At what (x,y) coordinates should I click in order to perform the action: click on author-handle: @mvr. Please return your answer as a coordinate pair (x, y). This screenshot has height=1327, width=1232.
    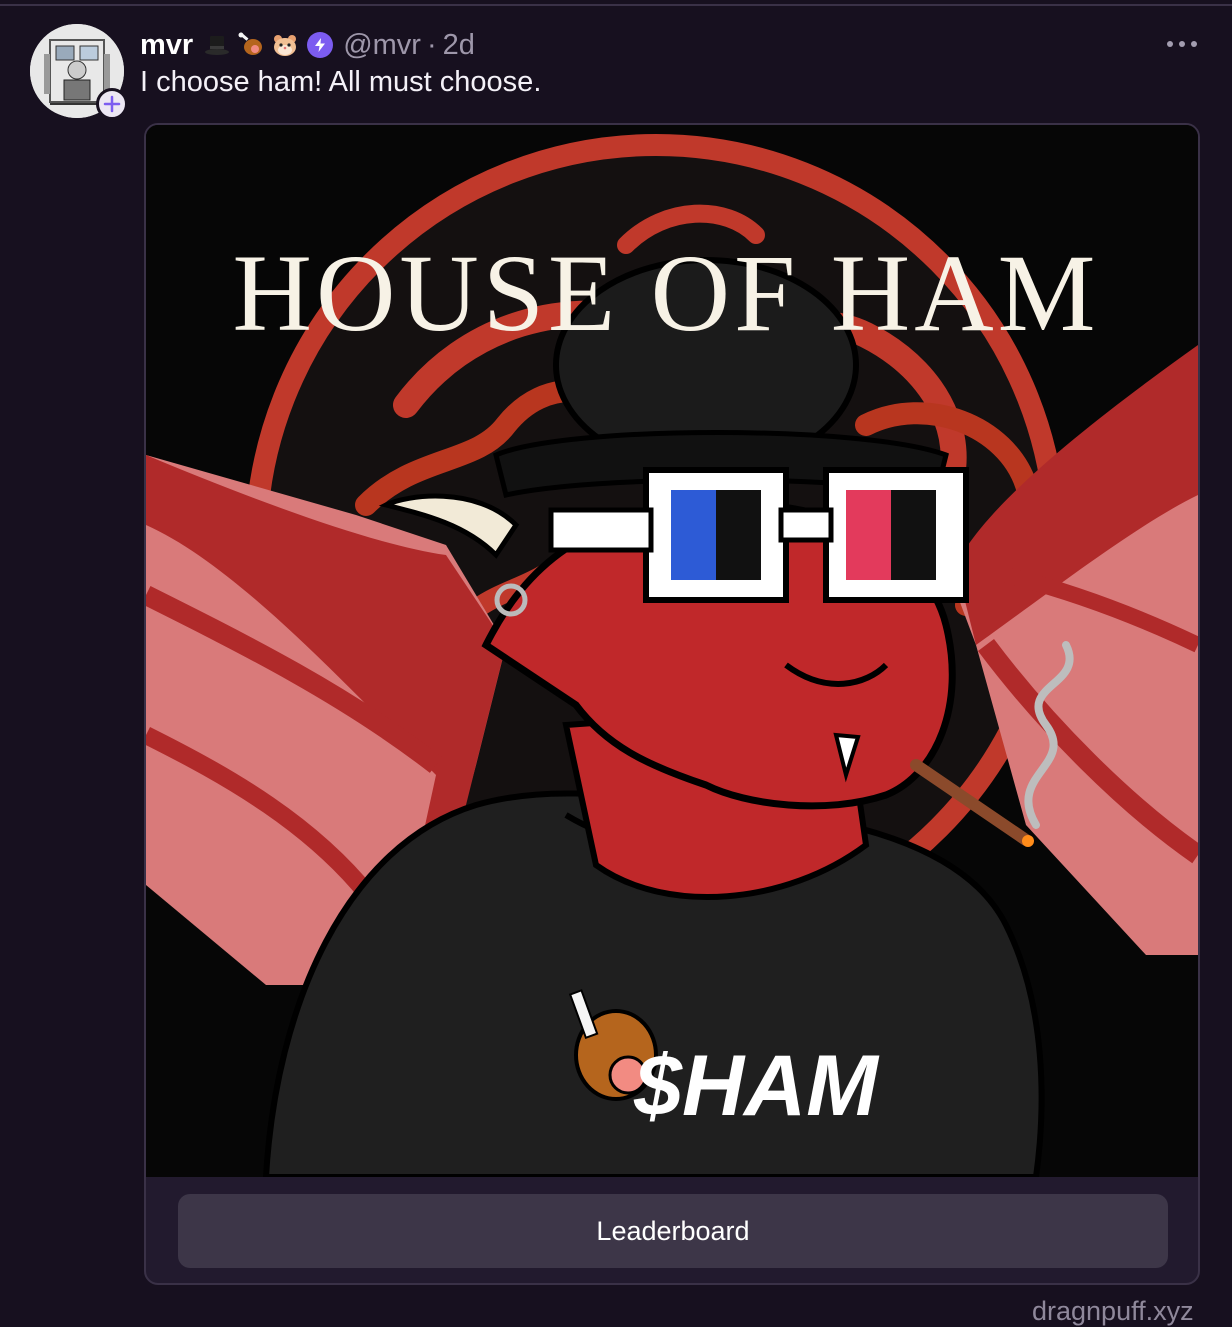
    Looking at the image, I should click on (382, 45).